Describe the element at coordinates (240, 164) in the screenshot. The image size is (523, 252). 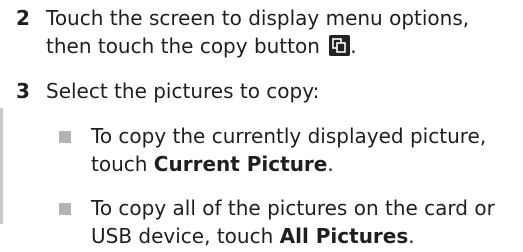
I see `bold-label-current-picture: Current Picture` at that location.